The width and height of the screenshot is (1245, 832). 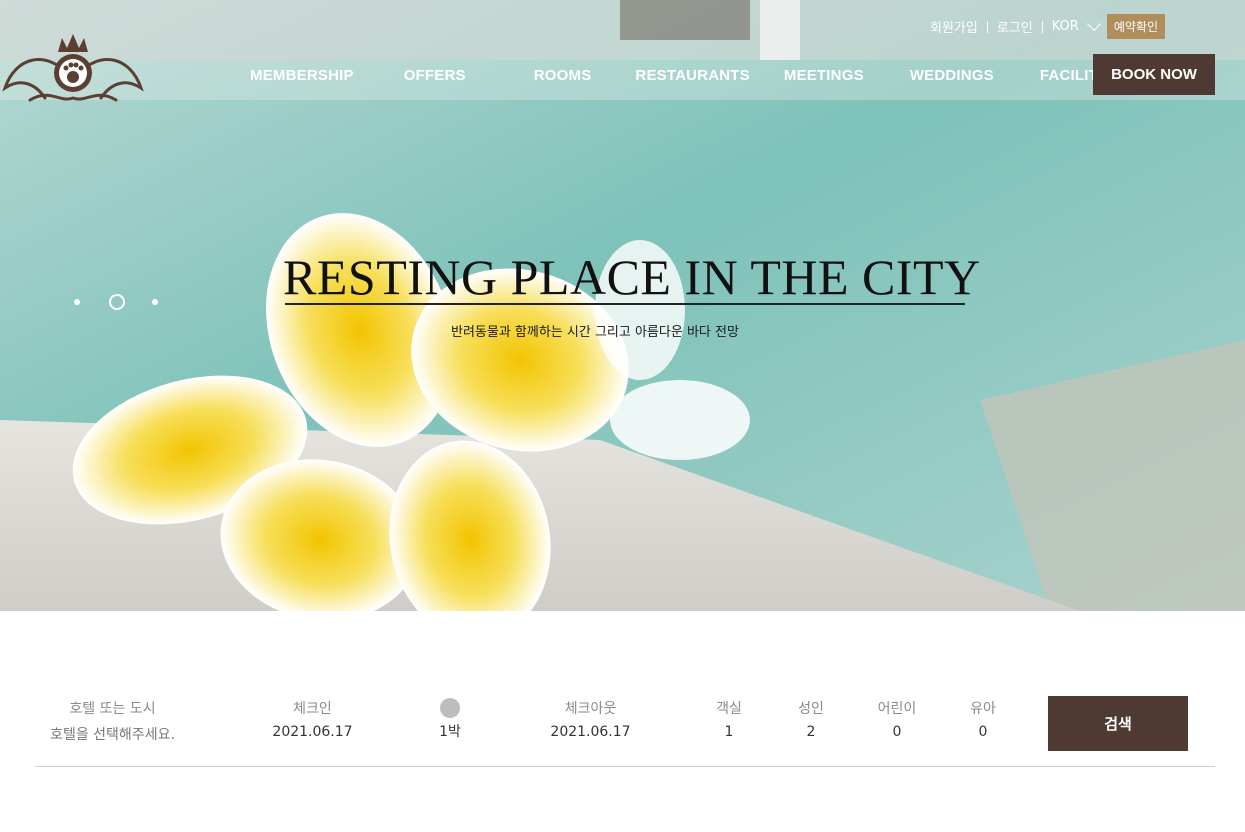 I want to click on slide-pagination, so click(x=116, y=302).